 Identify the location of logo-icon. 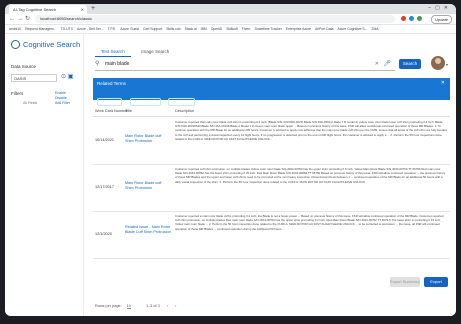
(15, 44).